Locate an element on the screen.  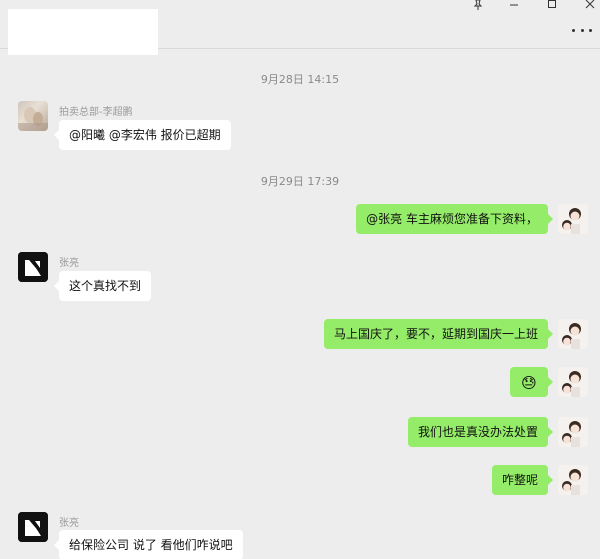
chat-title-area is located at coordinates (83, 32).